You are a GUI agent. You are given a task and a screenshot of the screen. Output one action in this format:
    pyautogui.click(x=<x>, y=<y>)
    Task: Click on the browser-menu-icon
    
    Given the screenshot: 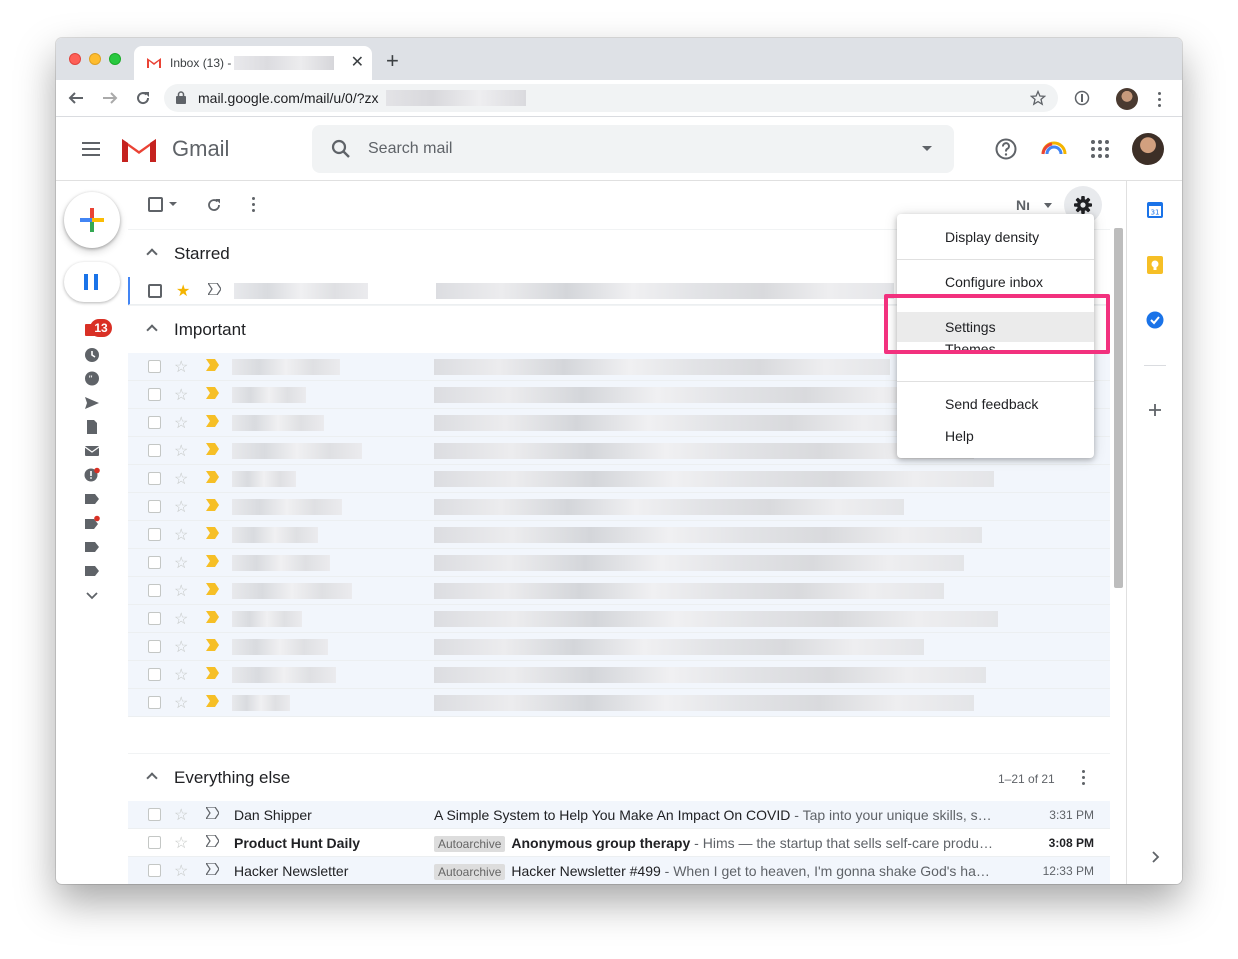 What is the action you would take?
    pyautogui.click(x=1160, y=101)
    